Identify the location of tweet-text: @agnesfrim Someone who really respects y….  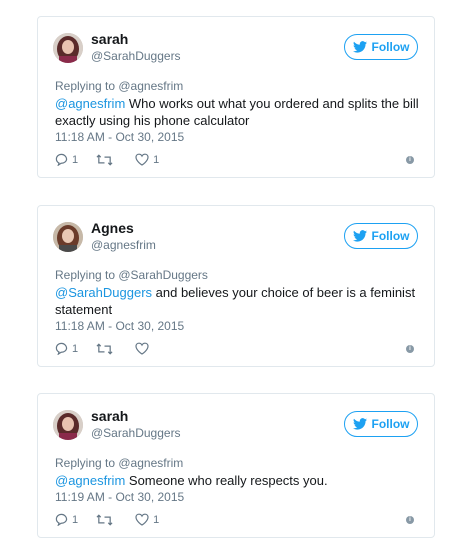
(240, 480).